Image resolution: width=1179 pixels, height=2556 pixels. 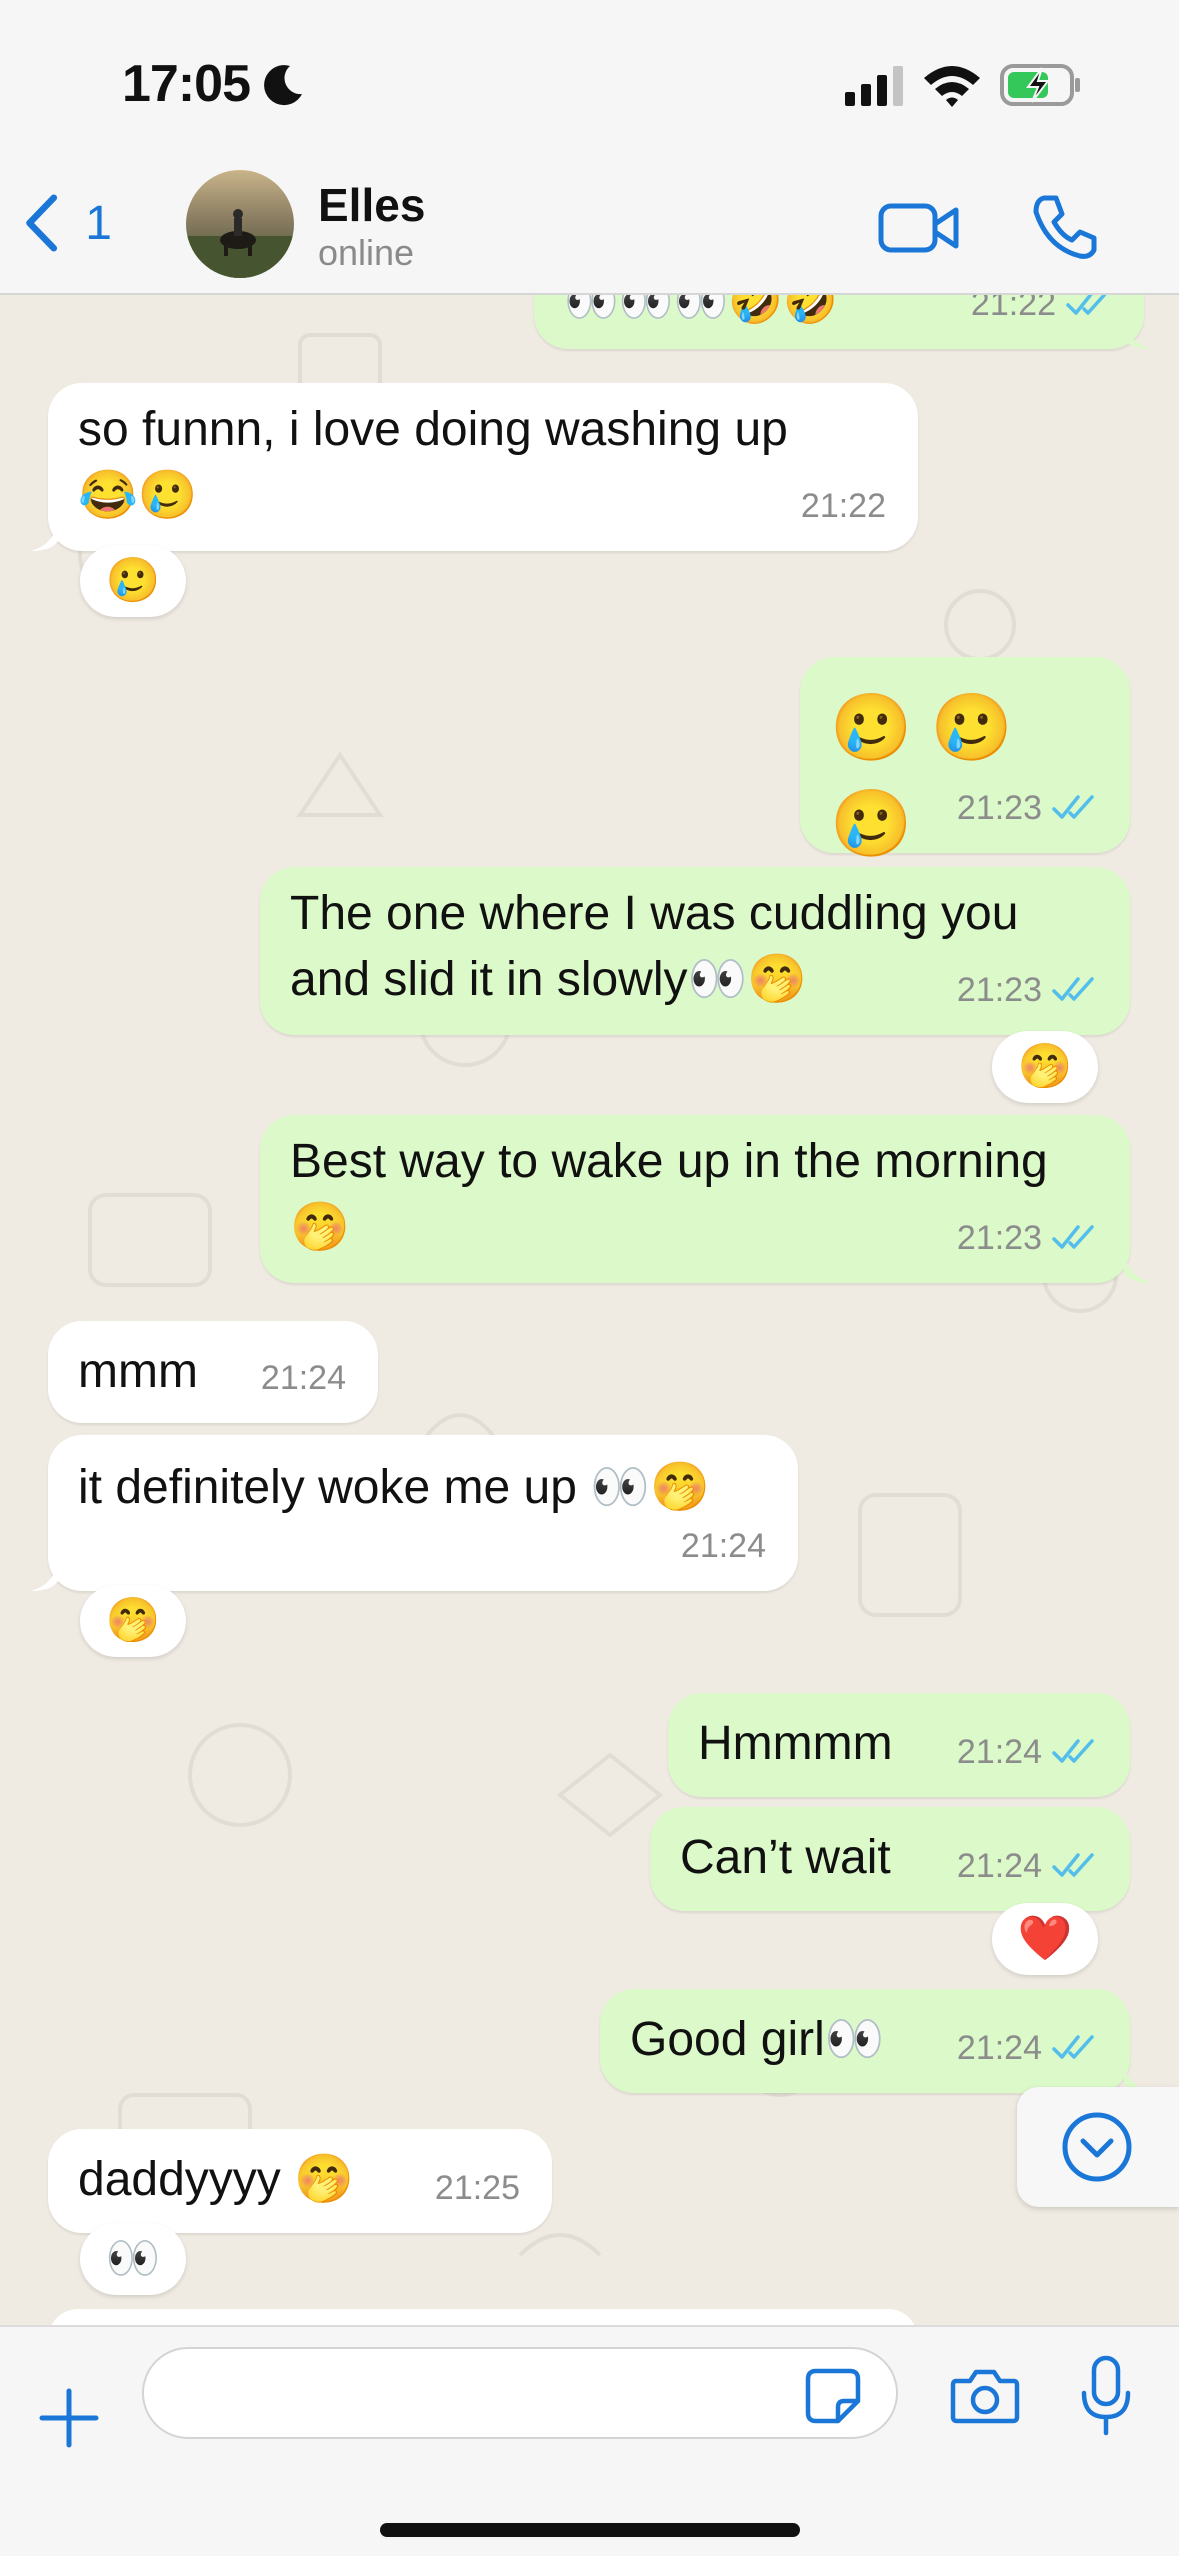 I want to click on message-reaction: ❤️, so click(x=1045, y=1939).